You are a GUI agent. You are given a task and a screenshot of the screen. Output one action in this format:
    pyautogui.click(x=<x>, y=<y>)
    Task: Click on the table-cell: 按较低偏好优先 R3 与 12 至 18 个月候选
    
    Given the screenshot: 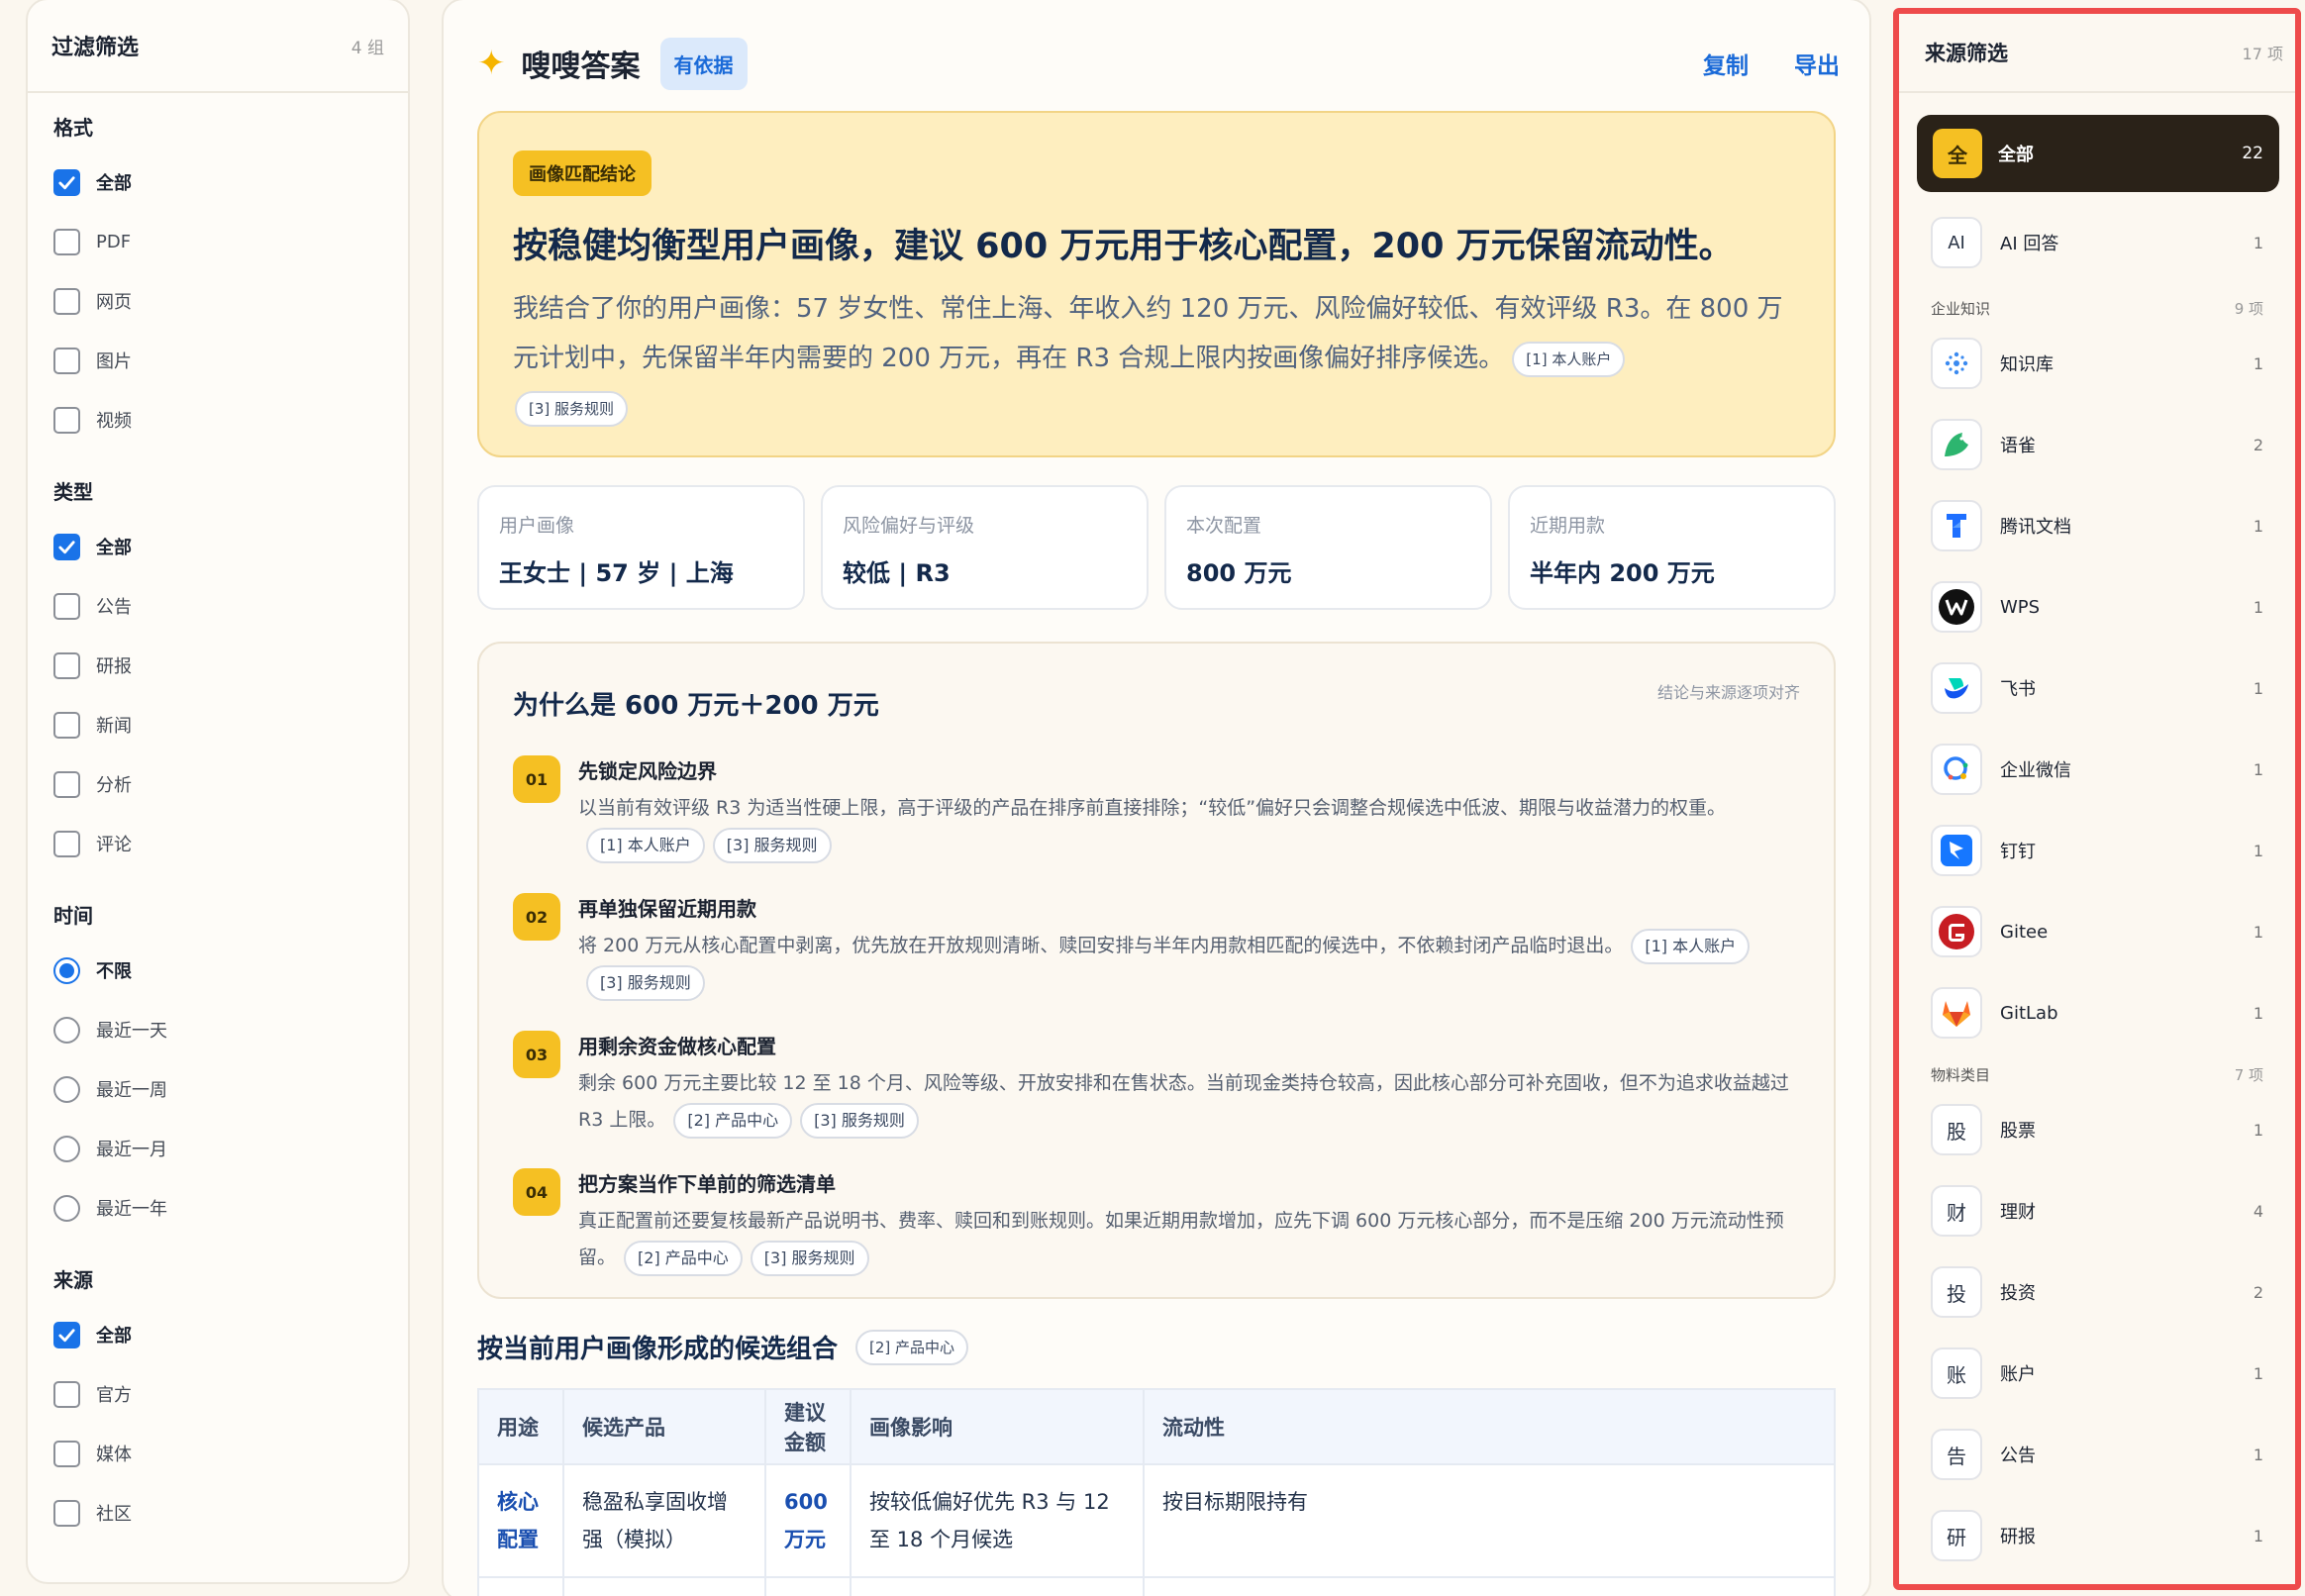 What is the action you would take?
    pyautogui.click(x=997, y=1521)
    